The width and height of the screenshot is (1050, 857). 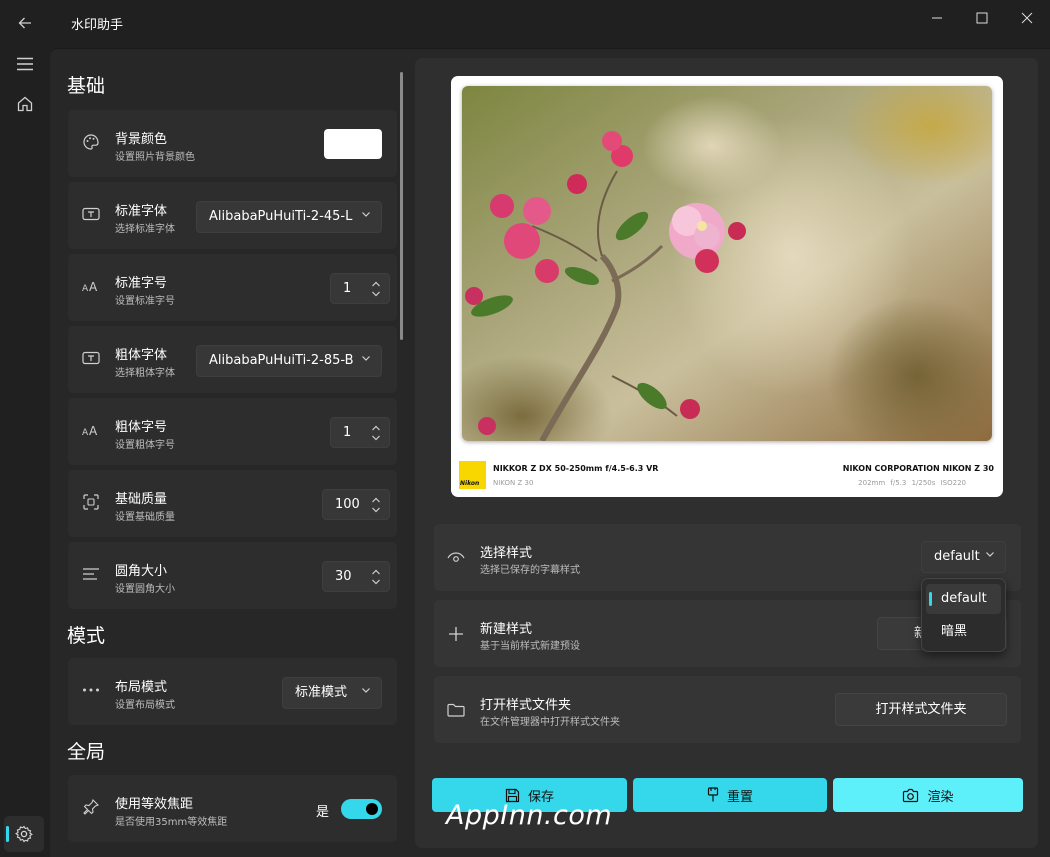 What do you see at coordinates (145, 517) in the screenshot?
I see `quality-desc: 设置基础质量` at bounding box center [145, 517].